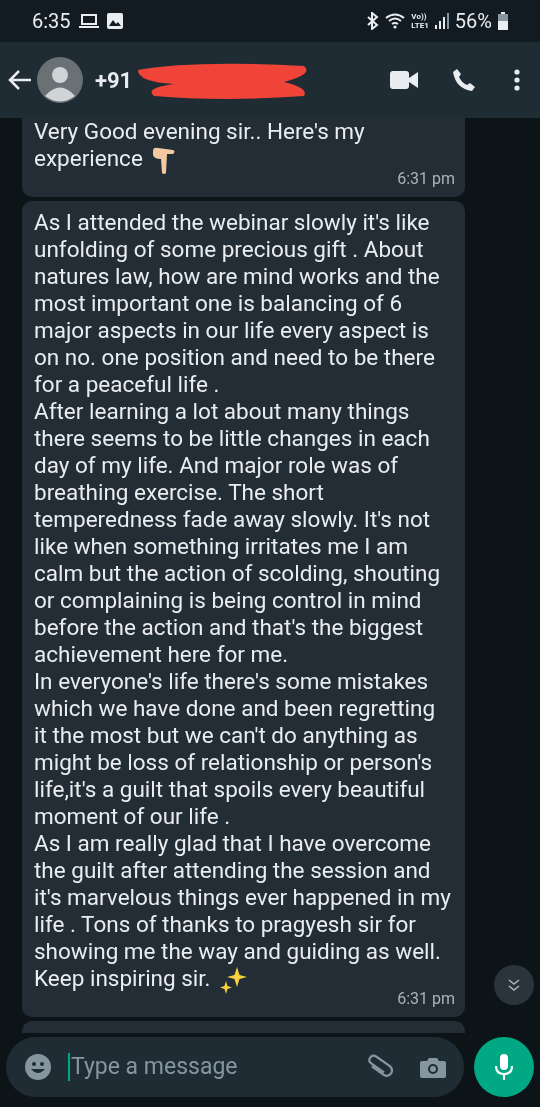  I want to click on double-chevron-icon, so click(514, 985).